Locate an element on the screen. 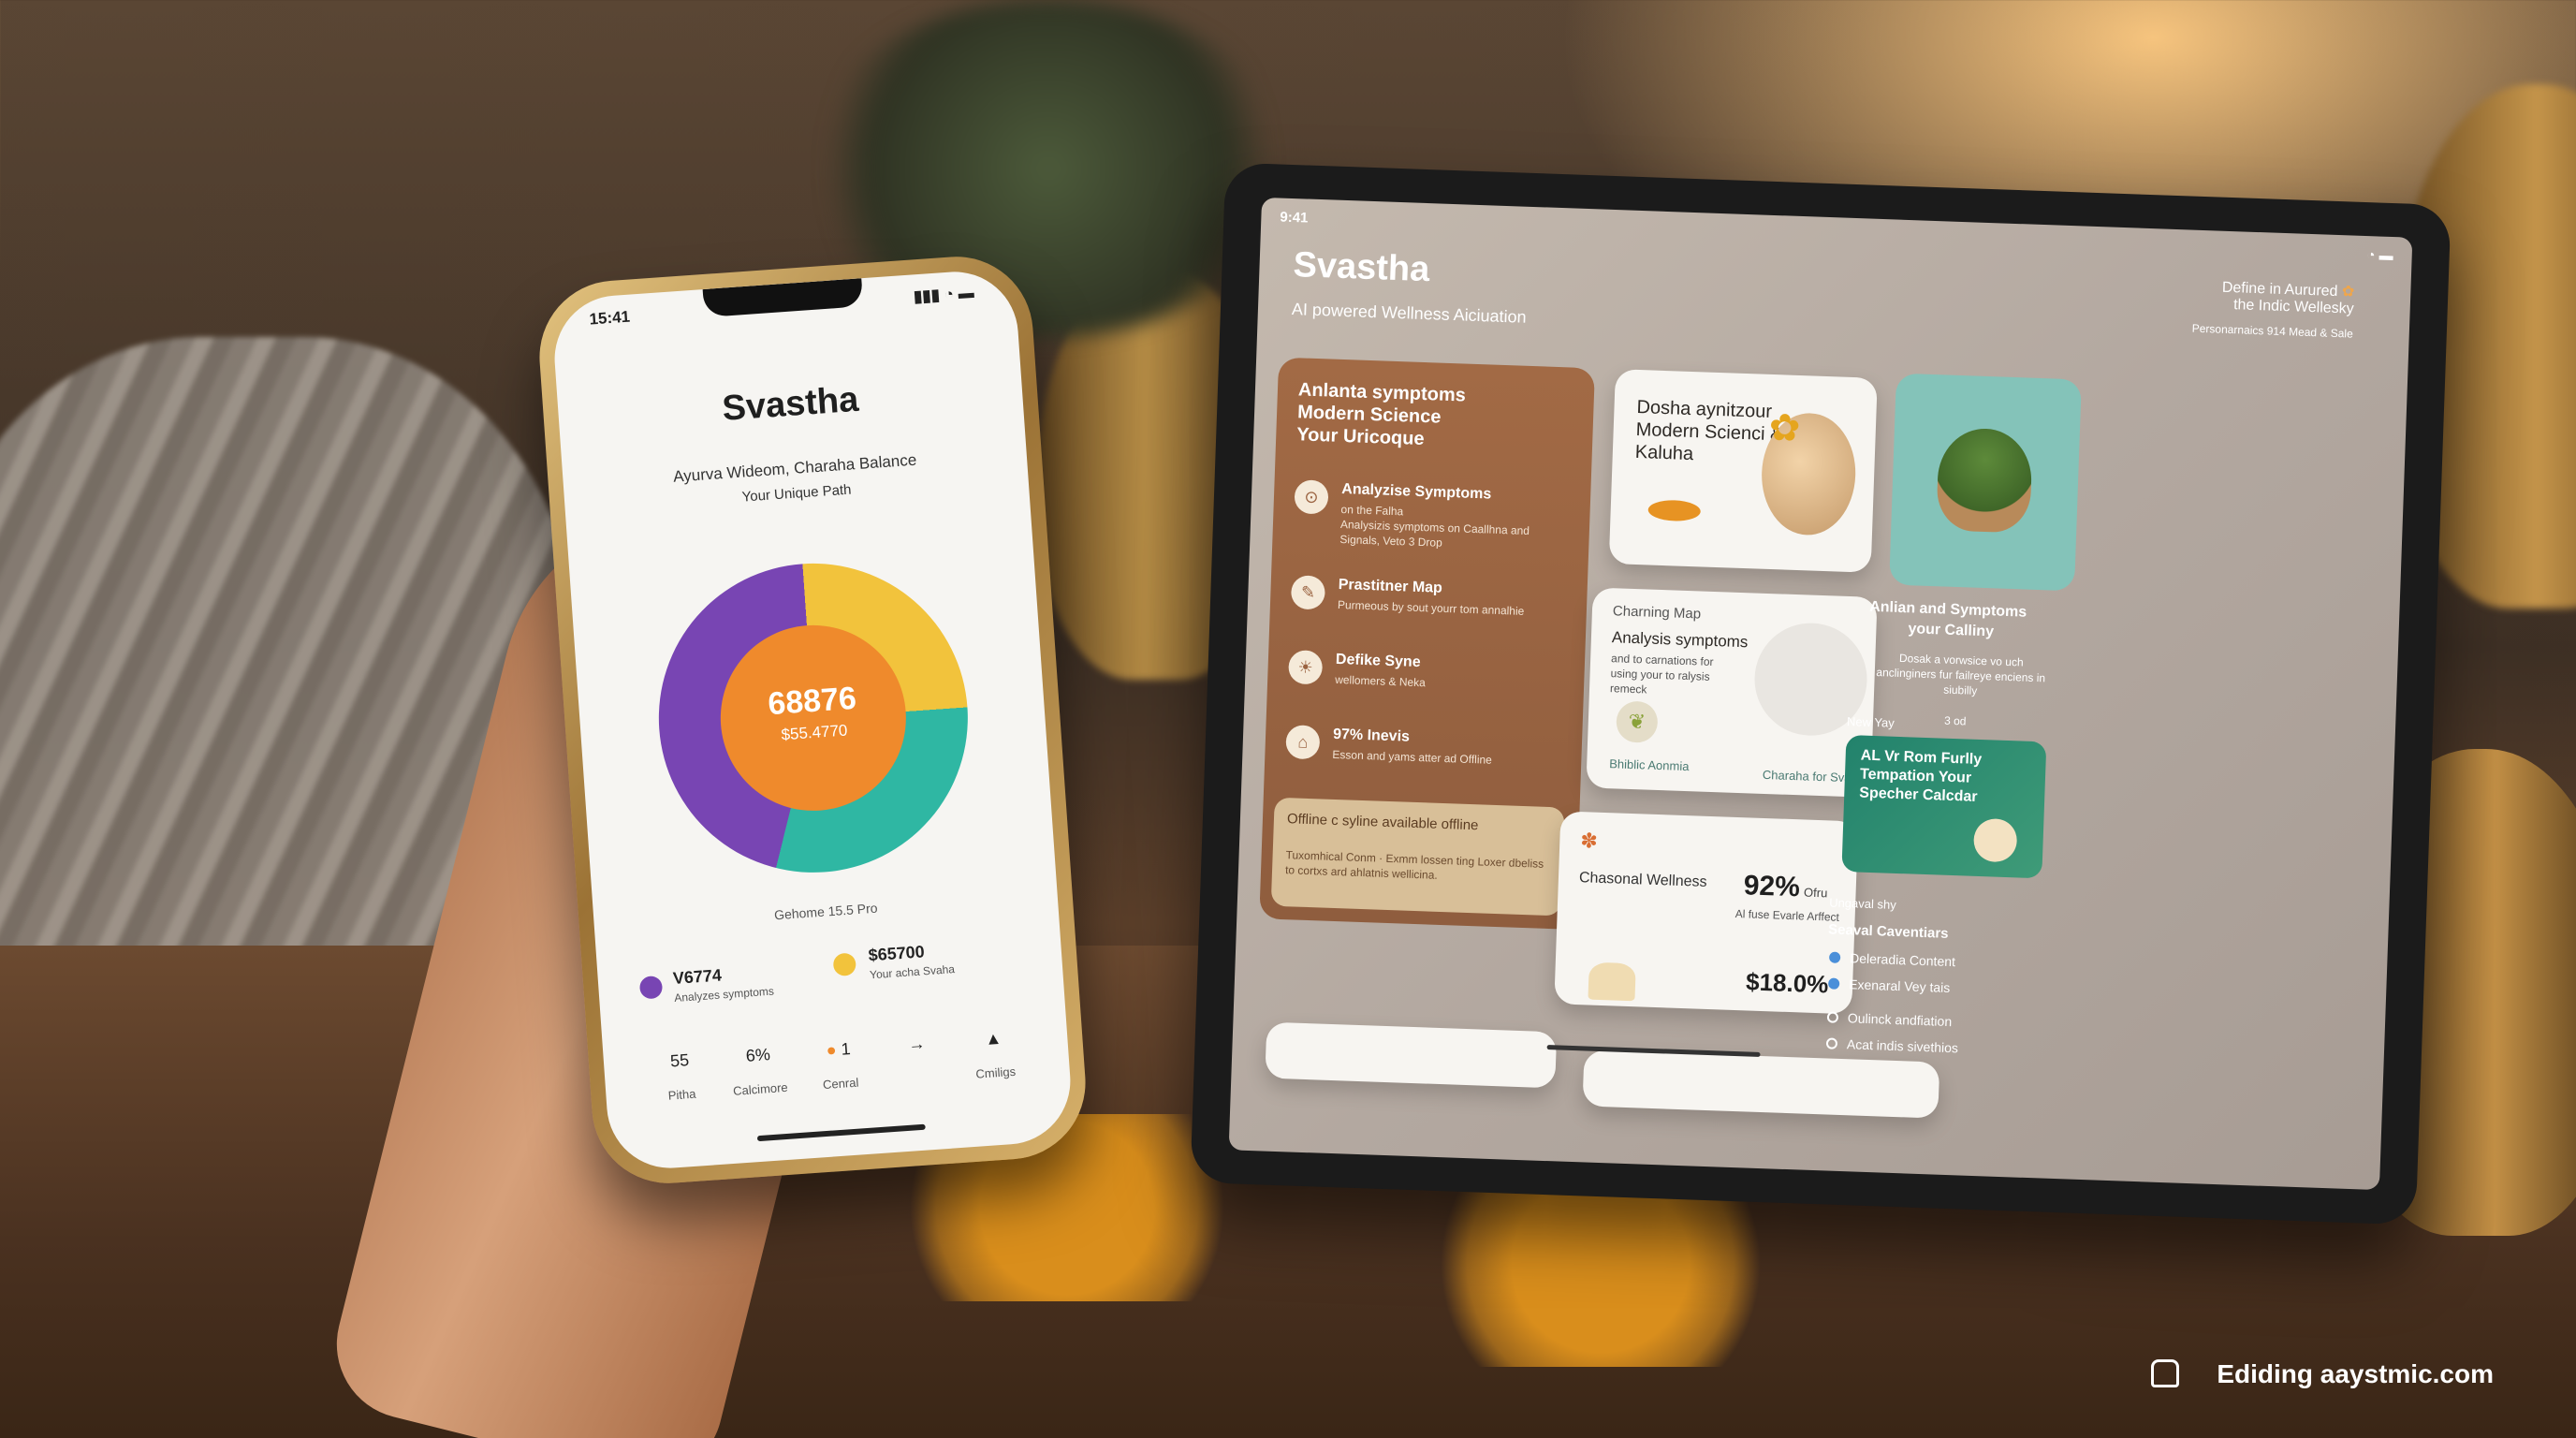  list-item-text: Exenaral Vey tais is located at coordinates (1899, 986).